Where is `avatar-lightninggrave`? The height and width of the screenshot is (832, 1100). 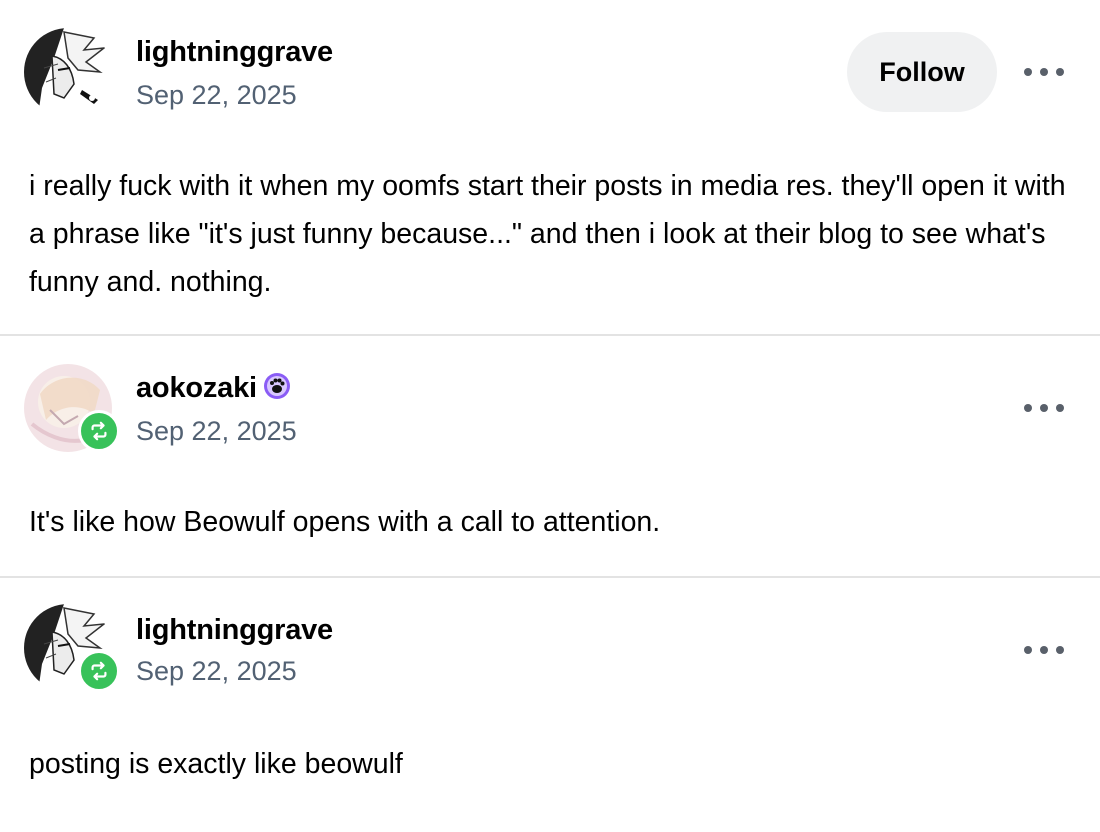
avatar-lightninggrave is located at coordinates (68, 72).